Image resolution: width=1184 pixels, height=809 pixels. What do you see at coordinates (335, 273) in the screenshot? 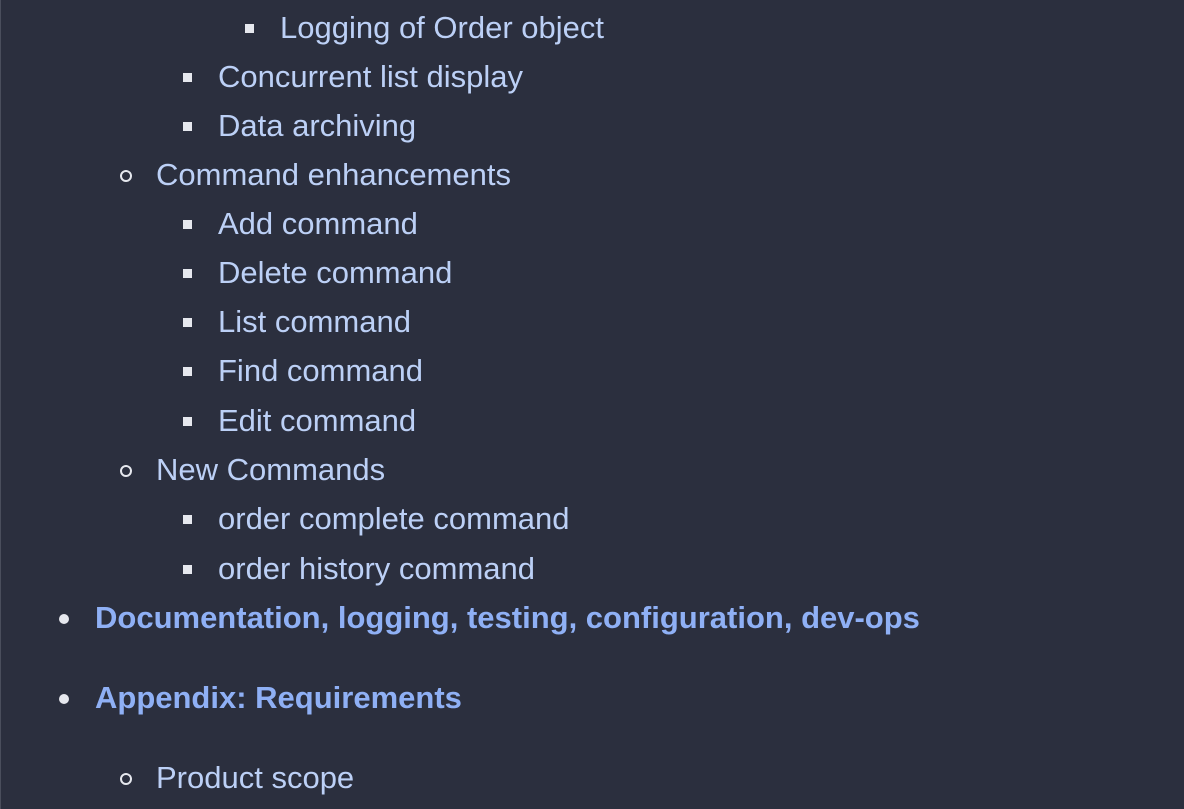
I see `toc-link-delete-command: Delete command` at bounding box center [335, 273].